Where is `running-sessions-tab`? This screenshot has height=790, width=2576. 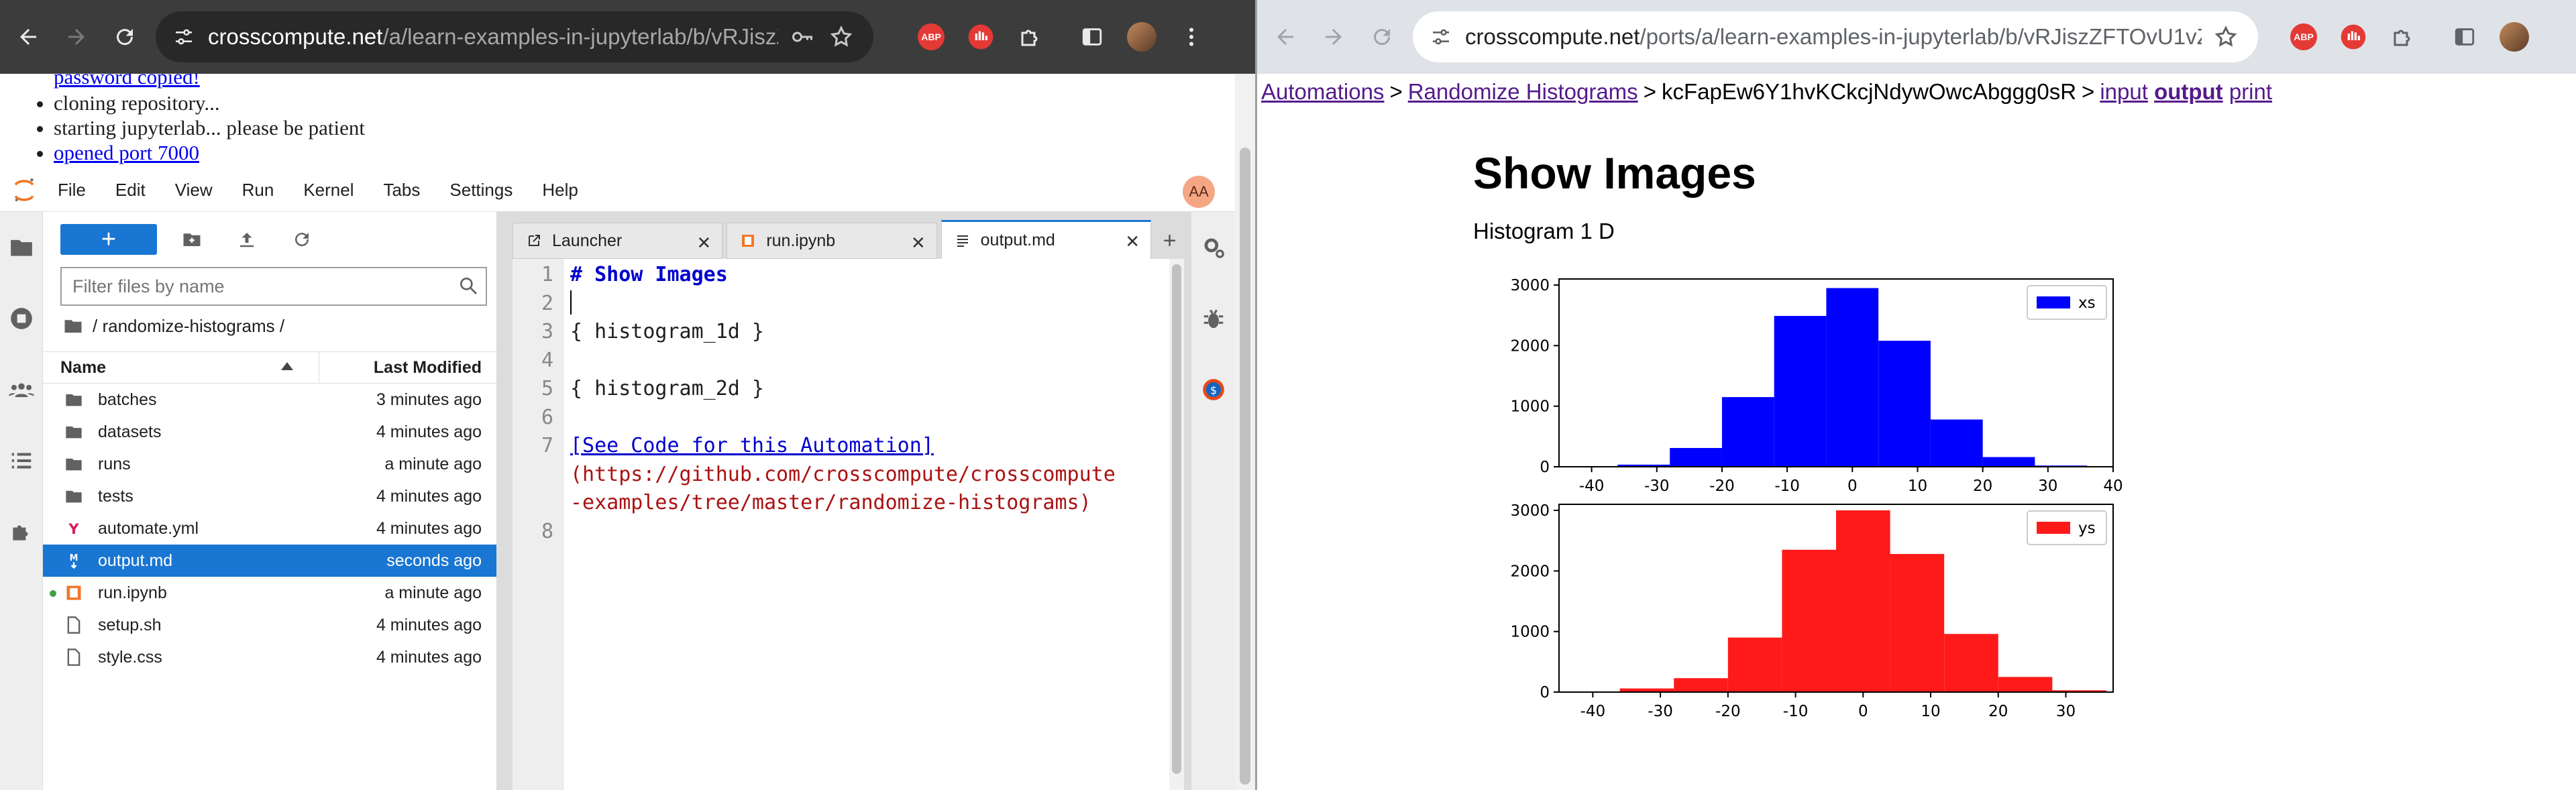 running-sessions-tab is located at coordinates (21, 318).